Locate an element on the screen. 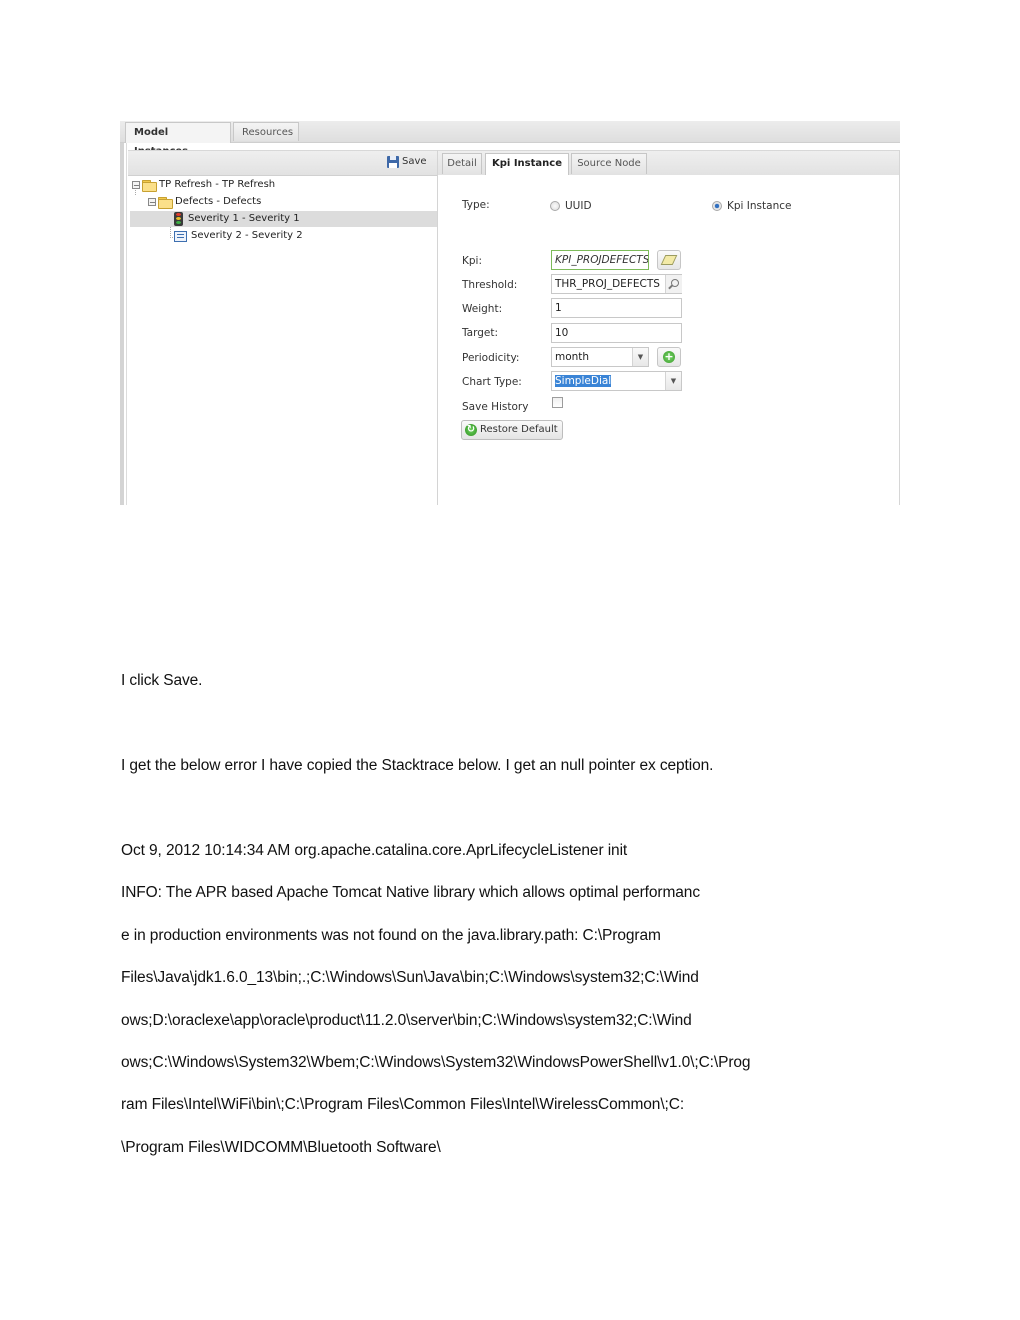 Image resolution: width=1020 pixels, height=1320 pixels. threshold-label: Threshold: is located at coordinates (490, 285).